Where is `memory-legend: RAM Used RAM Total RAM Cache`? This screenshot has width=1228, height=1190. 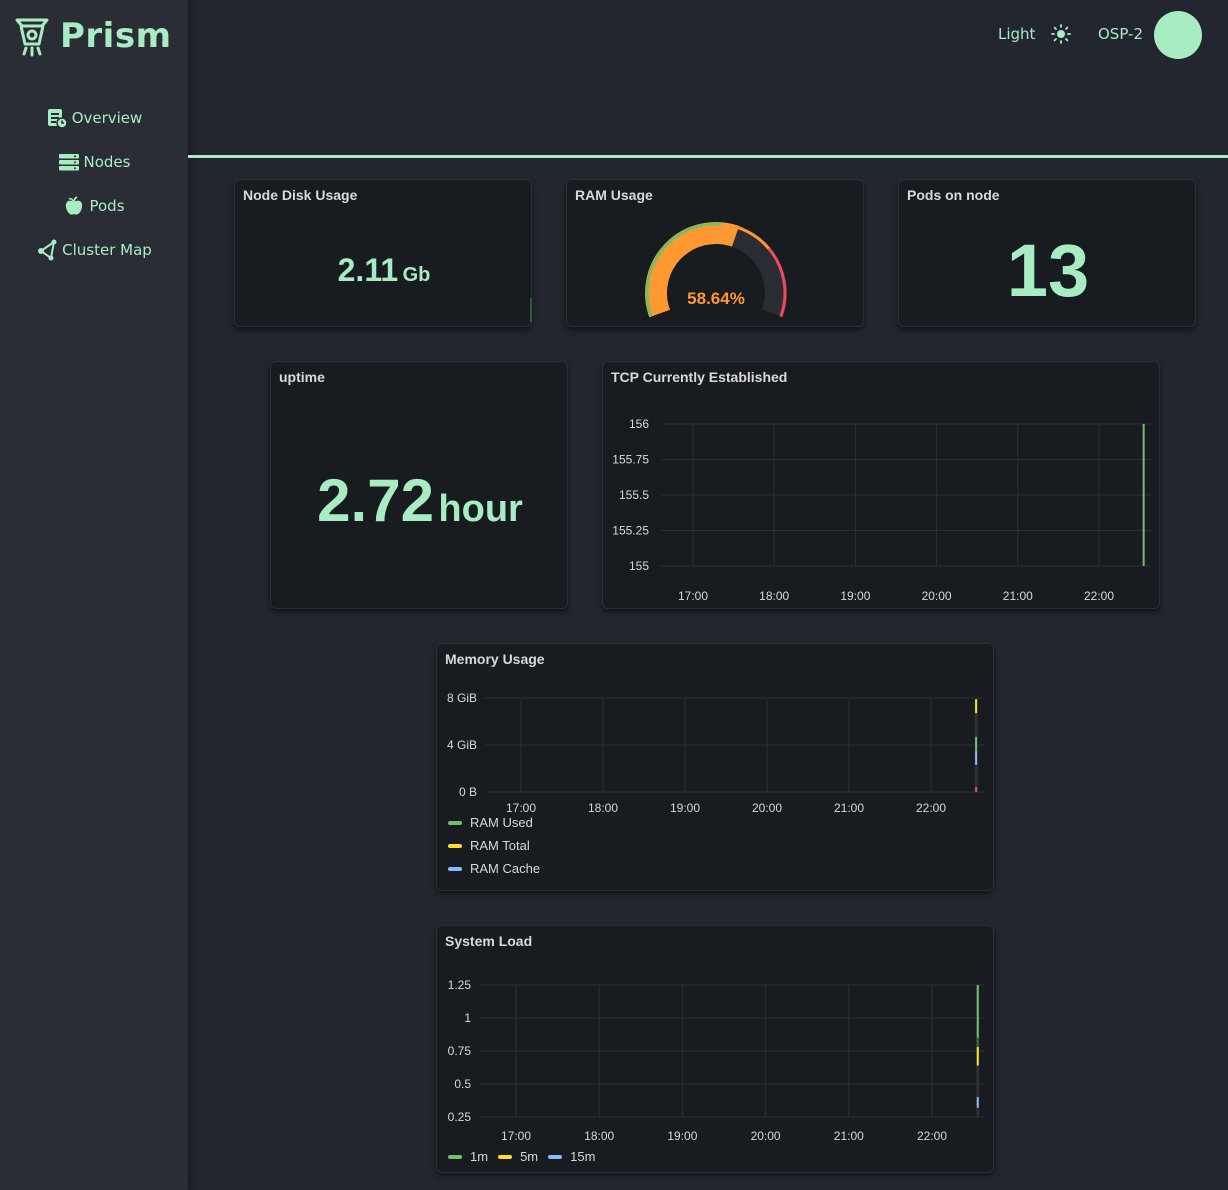 memory-legend: RAM Used RAM Total RAM Cache is located at coordinates (494, 845).